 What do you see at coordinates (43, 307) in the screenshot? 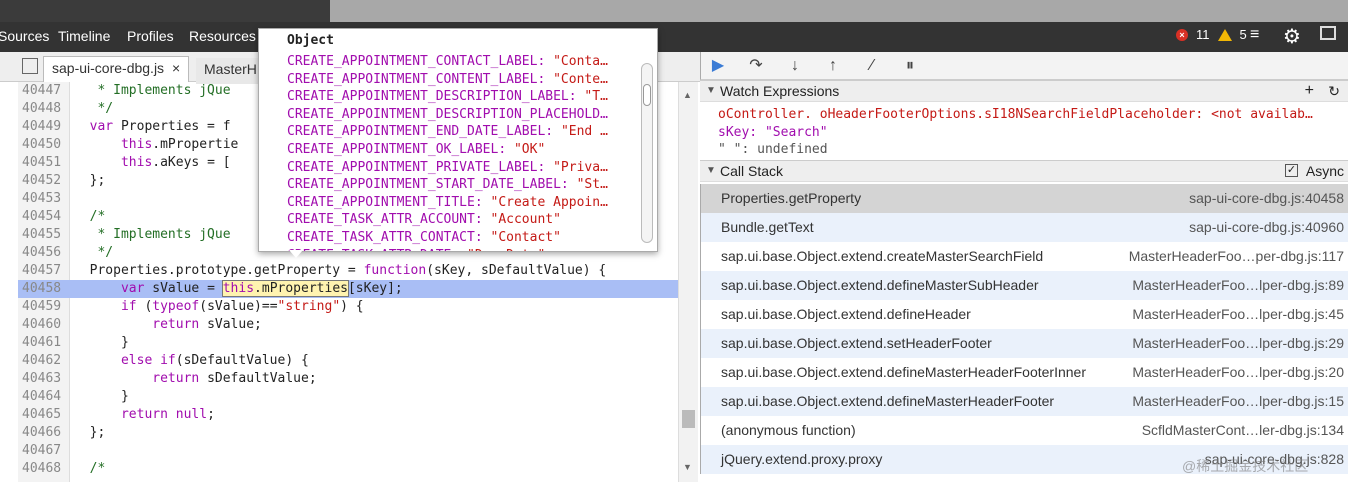
I see `line-number: 40459` at bounding box center [43, 307].